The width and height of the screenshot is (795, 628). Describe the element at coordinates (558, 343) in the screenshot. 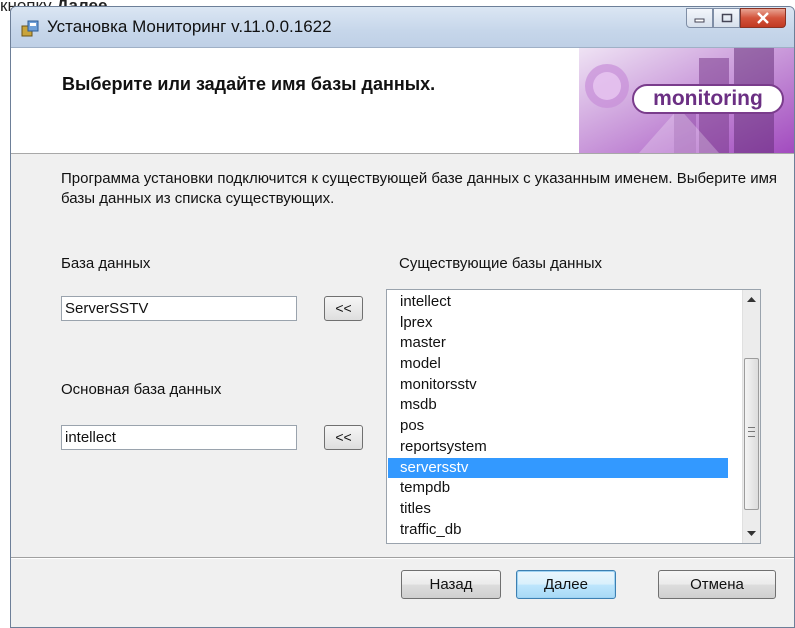

I see `list-item: master` at that location.